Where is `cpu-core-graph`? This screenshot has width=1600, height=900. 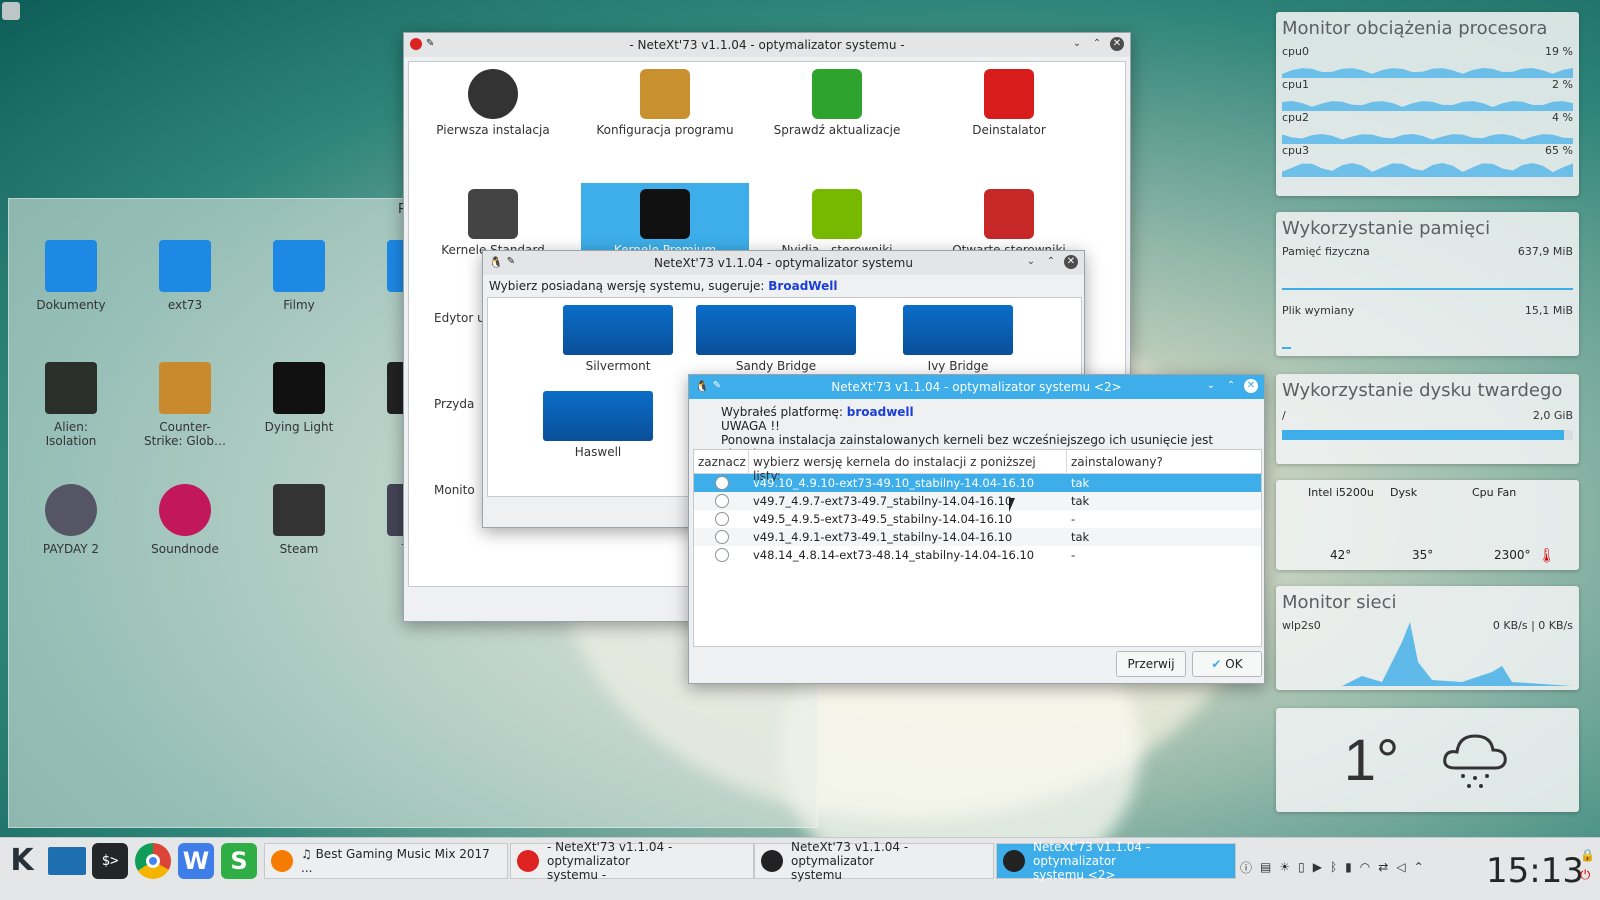
cpu-core-graph is located at coordinates (1427, 170).